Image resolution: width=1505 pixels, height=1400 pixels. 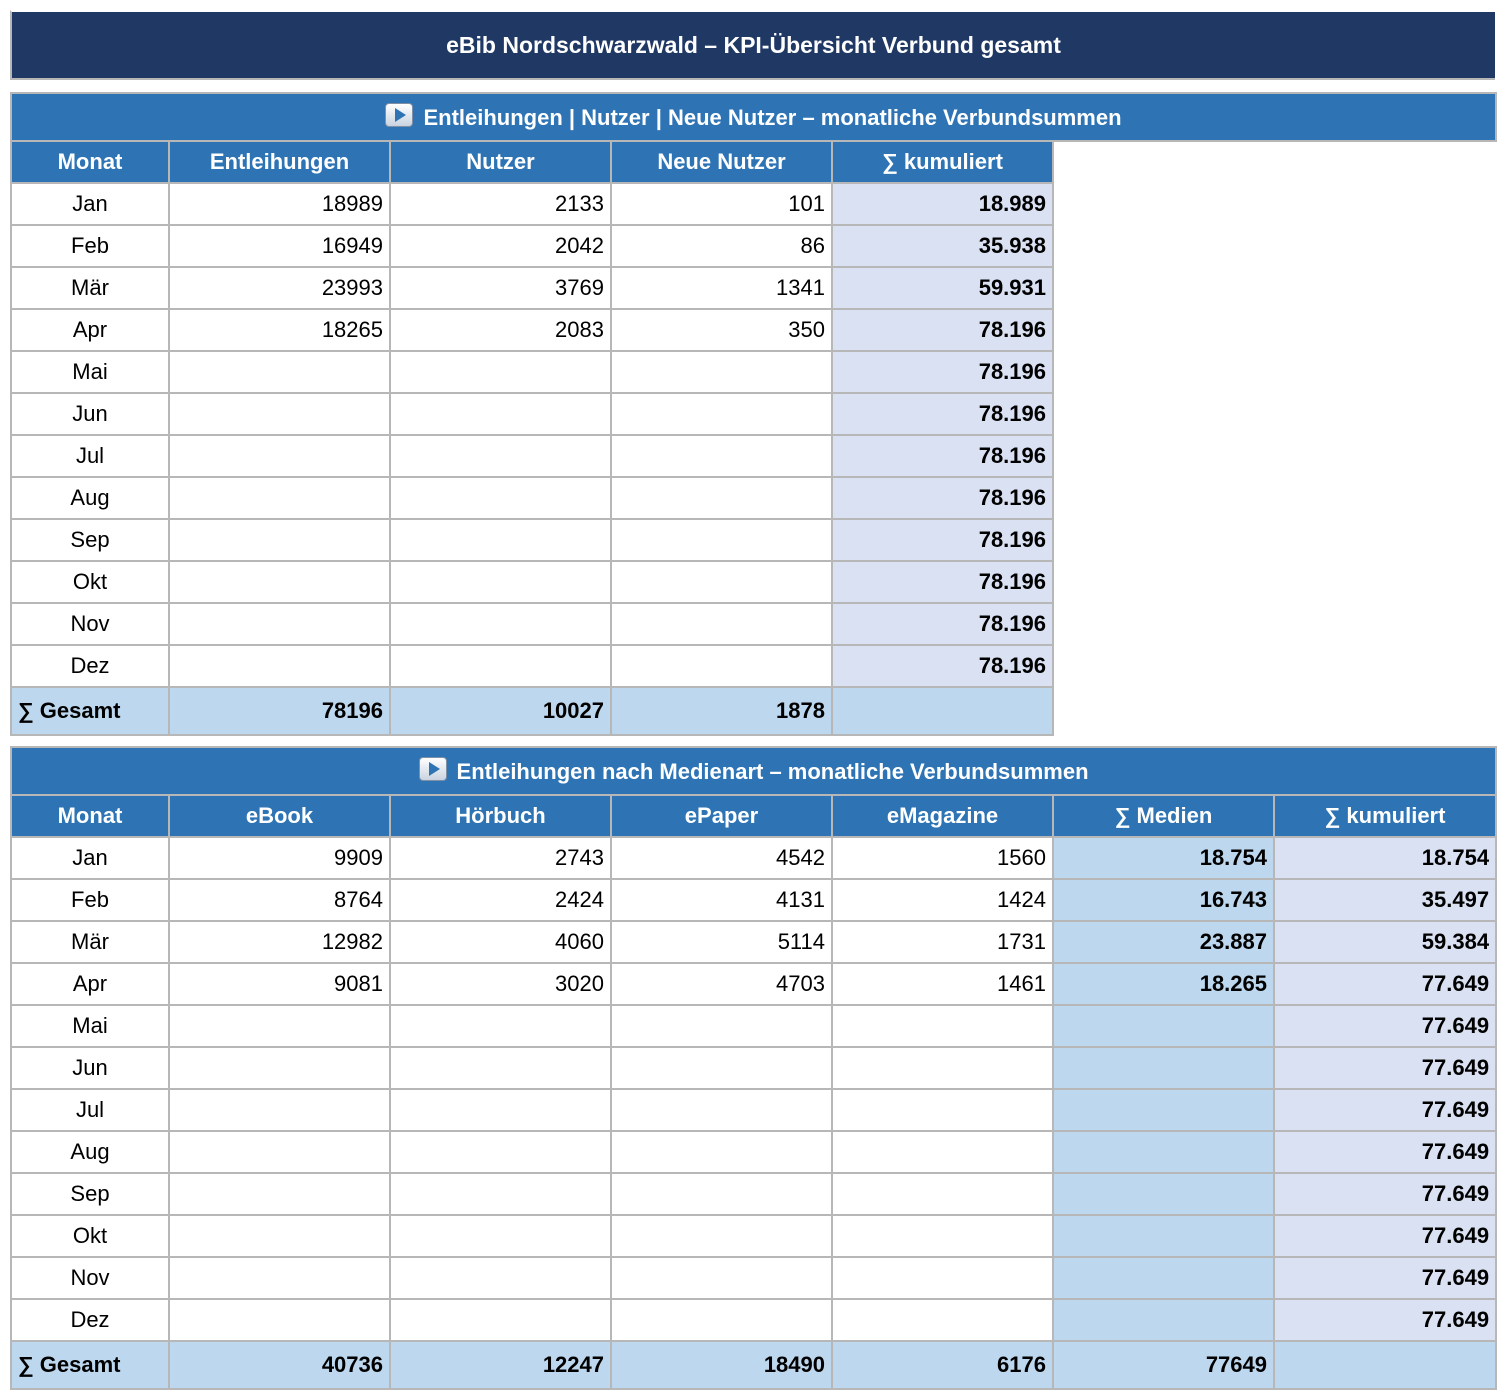 I want to click on epaper-cell, so click(x=721, y=1278).